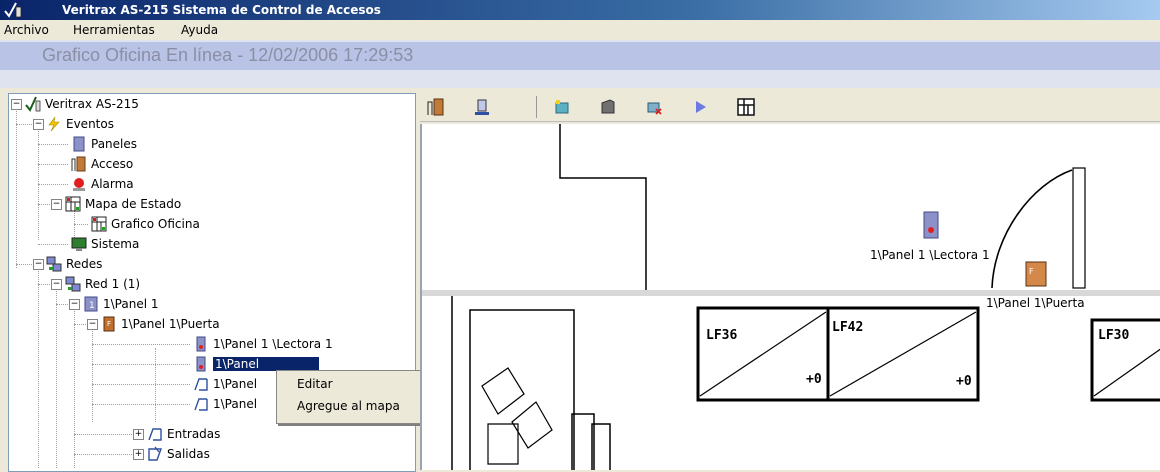  I want to click on tree-node-puerta: F 1\Panel 1\Puerta, so click(160, 324).